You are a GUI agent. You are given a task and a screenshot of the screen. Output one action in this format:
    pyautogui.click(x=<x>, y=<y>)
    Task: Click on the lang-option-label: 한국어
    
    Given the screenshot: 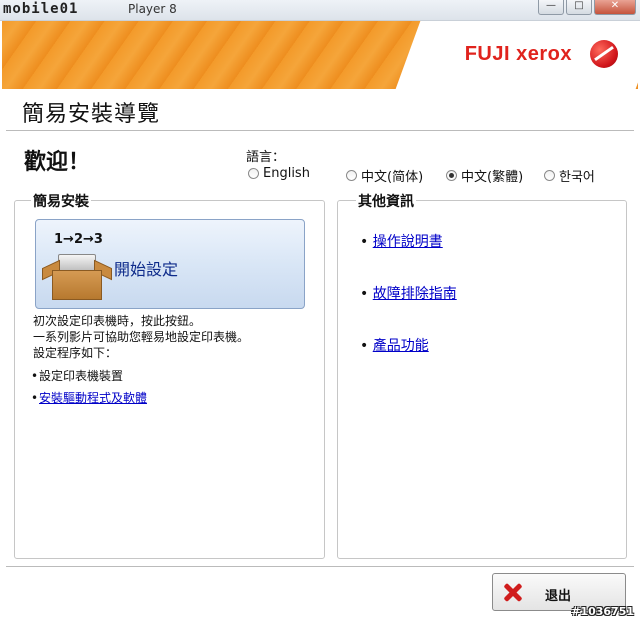 What is the action you would take?
    pyautogui.click(x=577, y=177)
    